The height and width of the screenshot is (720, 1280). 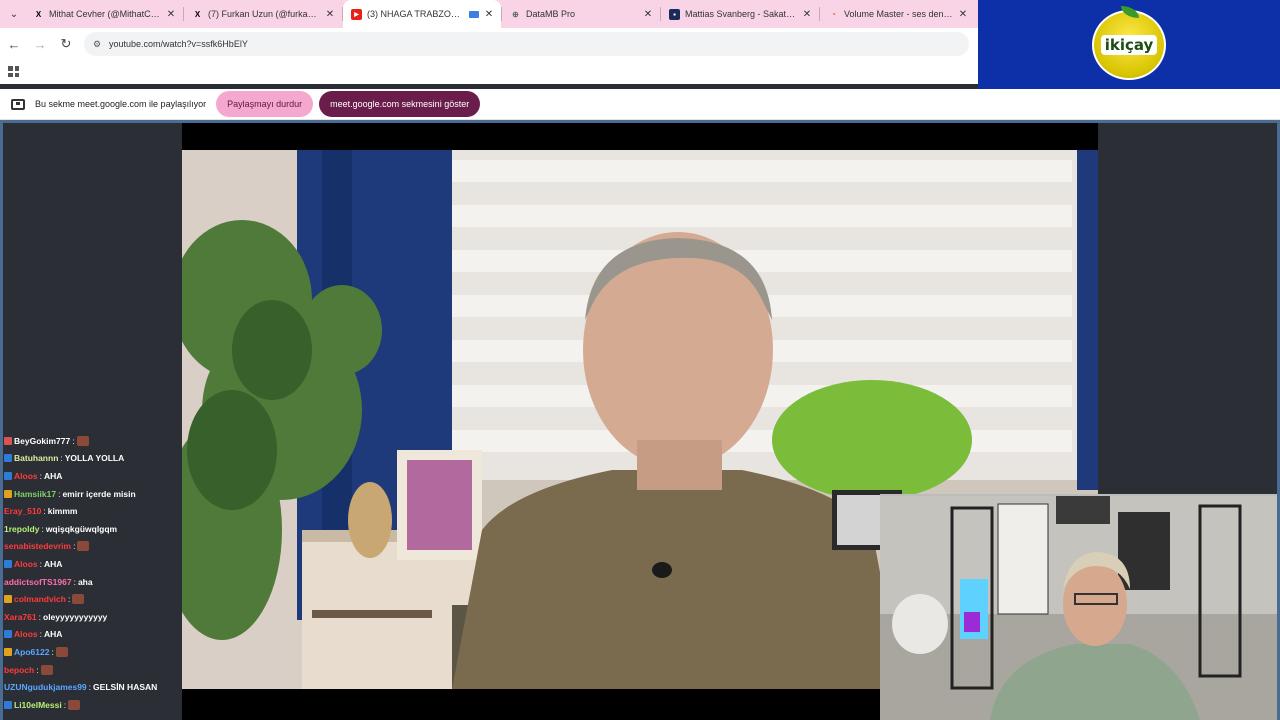 What do you see at coordinates (38, 14) in the screenshot?
I see `x-logo-icon: X` at bounding box center [38, 14].